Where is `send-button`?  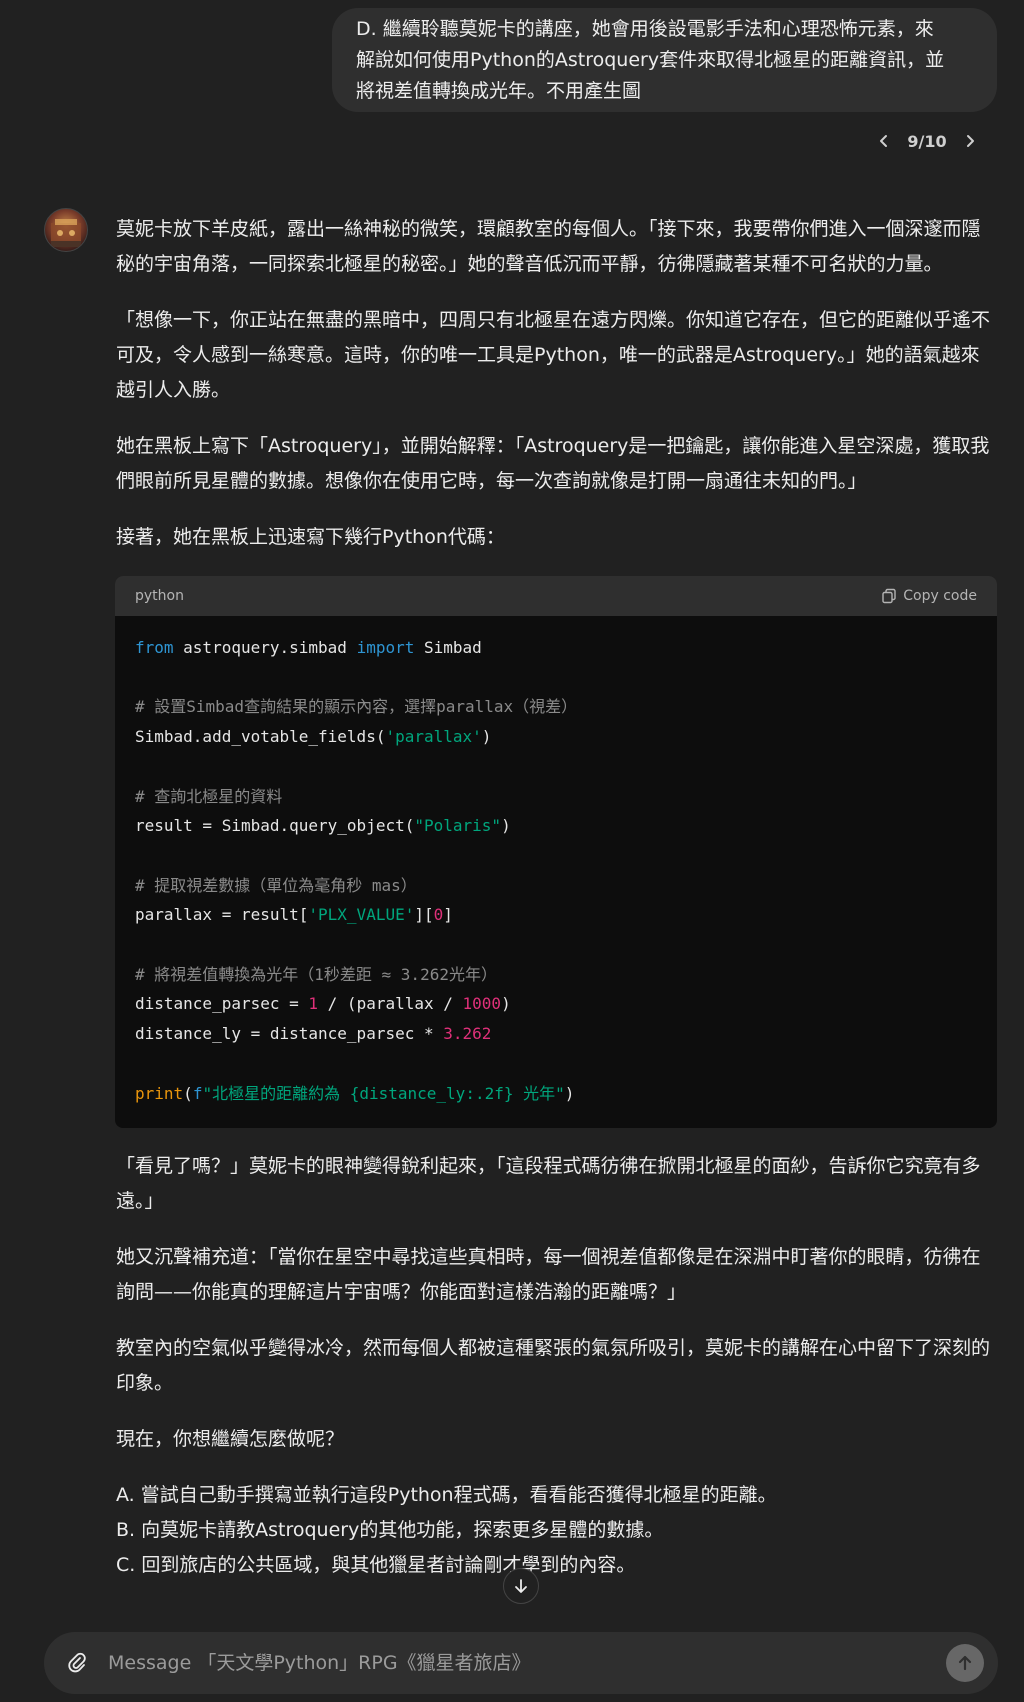
send-button is located at coordinates (965, 1663).